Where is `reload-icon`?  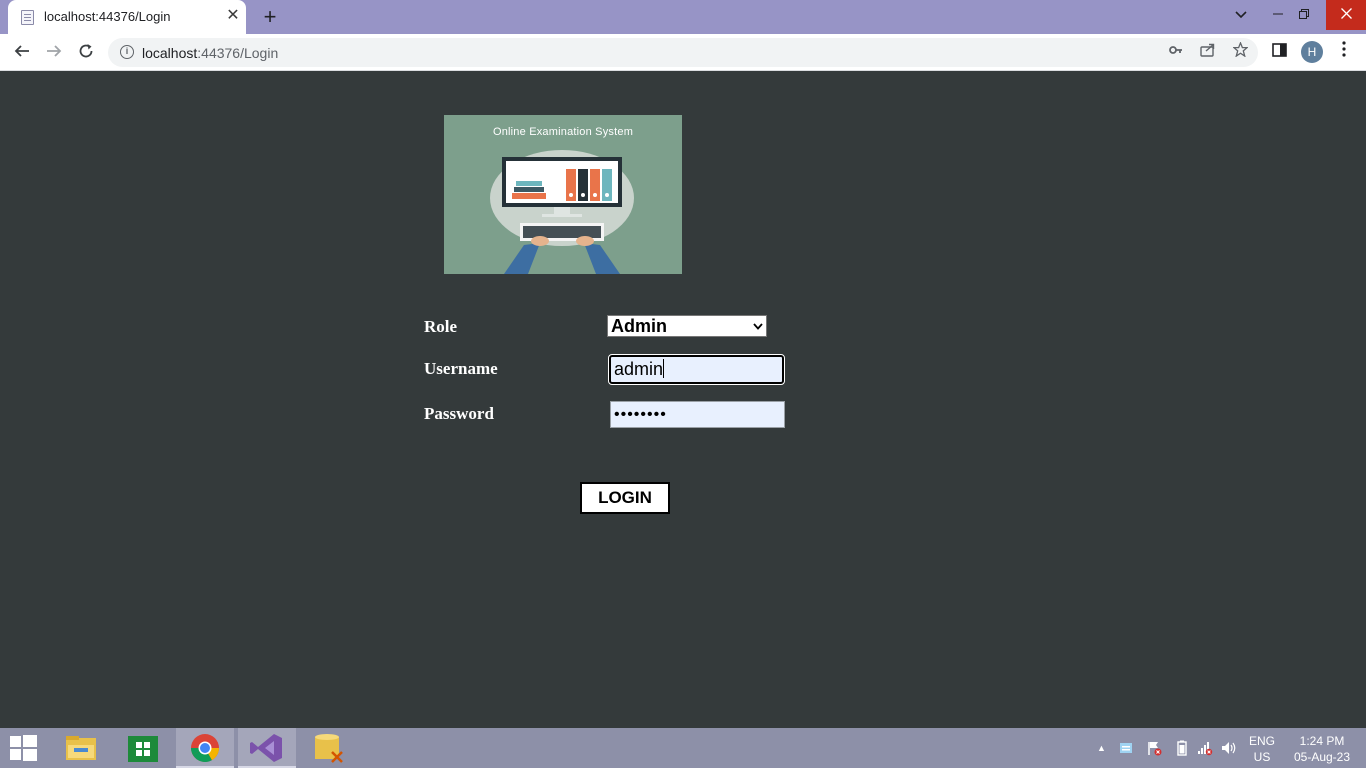
reload-icon is located at coordinates (86, 53).